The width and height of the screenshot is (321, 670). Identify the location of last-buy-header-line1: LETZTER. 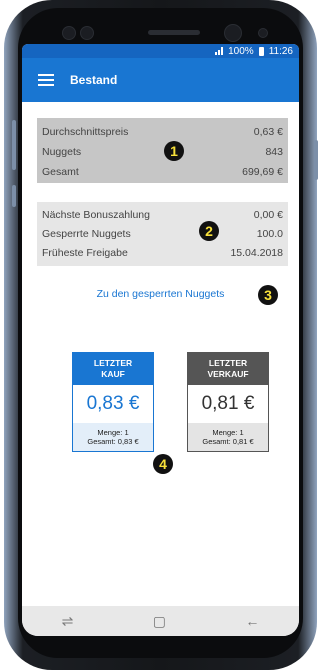
(113, 363).